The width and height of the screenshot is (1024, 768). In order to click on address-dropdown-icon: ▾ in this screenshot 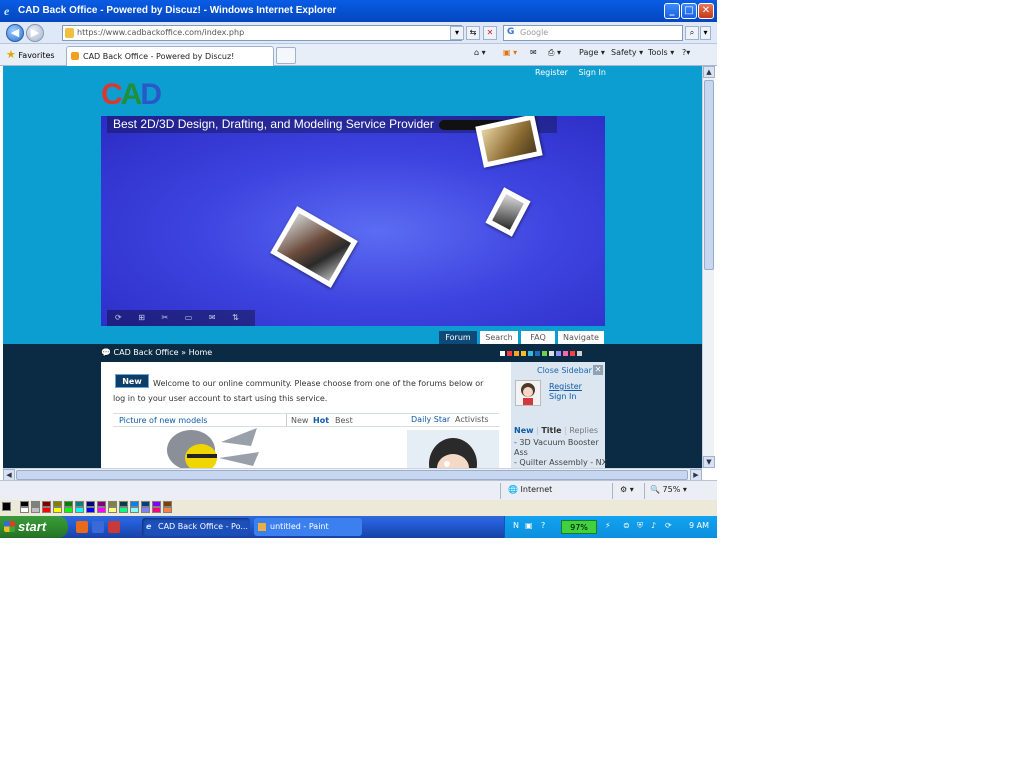, I will do `click(457, 33)`.